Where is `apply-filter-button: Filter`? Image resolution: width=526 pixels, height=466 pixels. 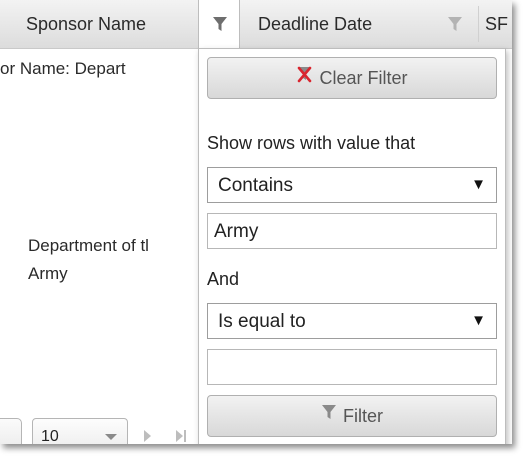
apply-filter-button: Filter is located at coordinates (352, 416).